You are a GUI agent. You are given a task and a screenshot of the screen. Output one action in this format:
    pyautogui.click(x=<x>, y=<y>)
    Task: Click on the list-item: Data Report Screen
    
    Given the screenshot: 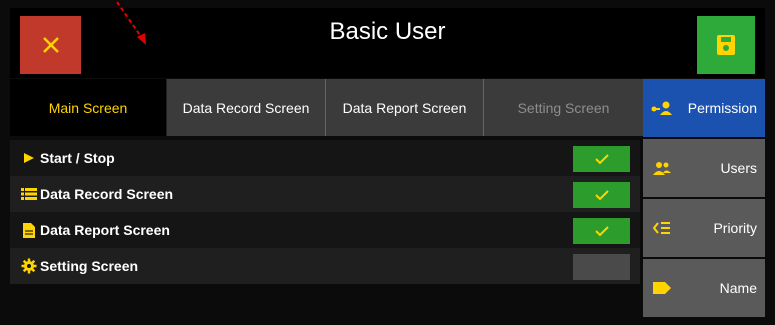 What is the action you would take?
    pyautogui.click(x=325, y=230)
    